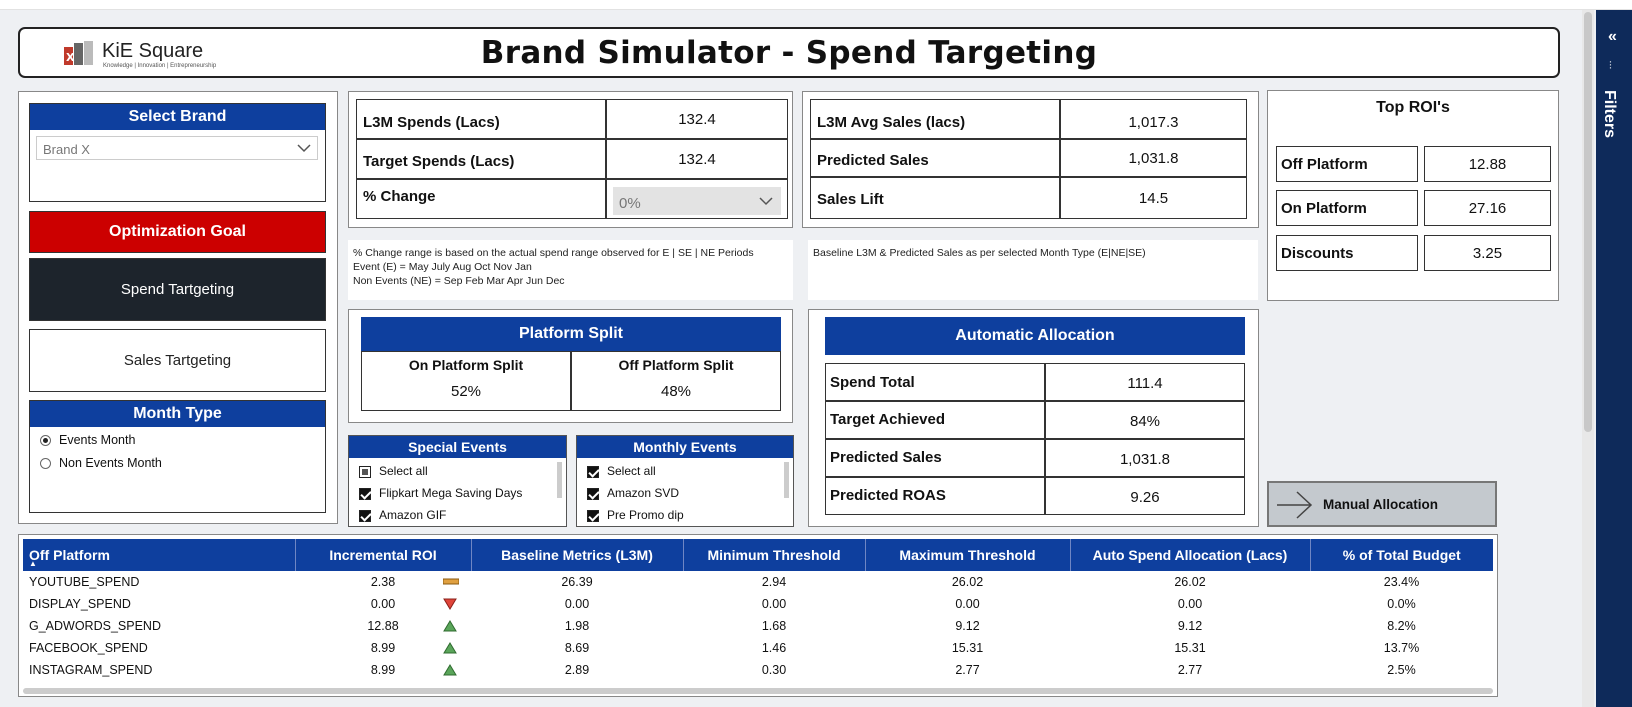  Describe the element at coordinates (967, 626) in the screenshot. I see `table-cell-value: 9.12` at that location.